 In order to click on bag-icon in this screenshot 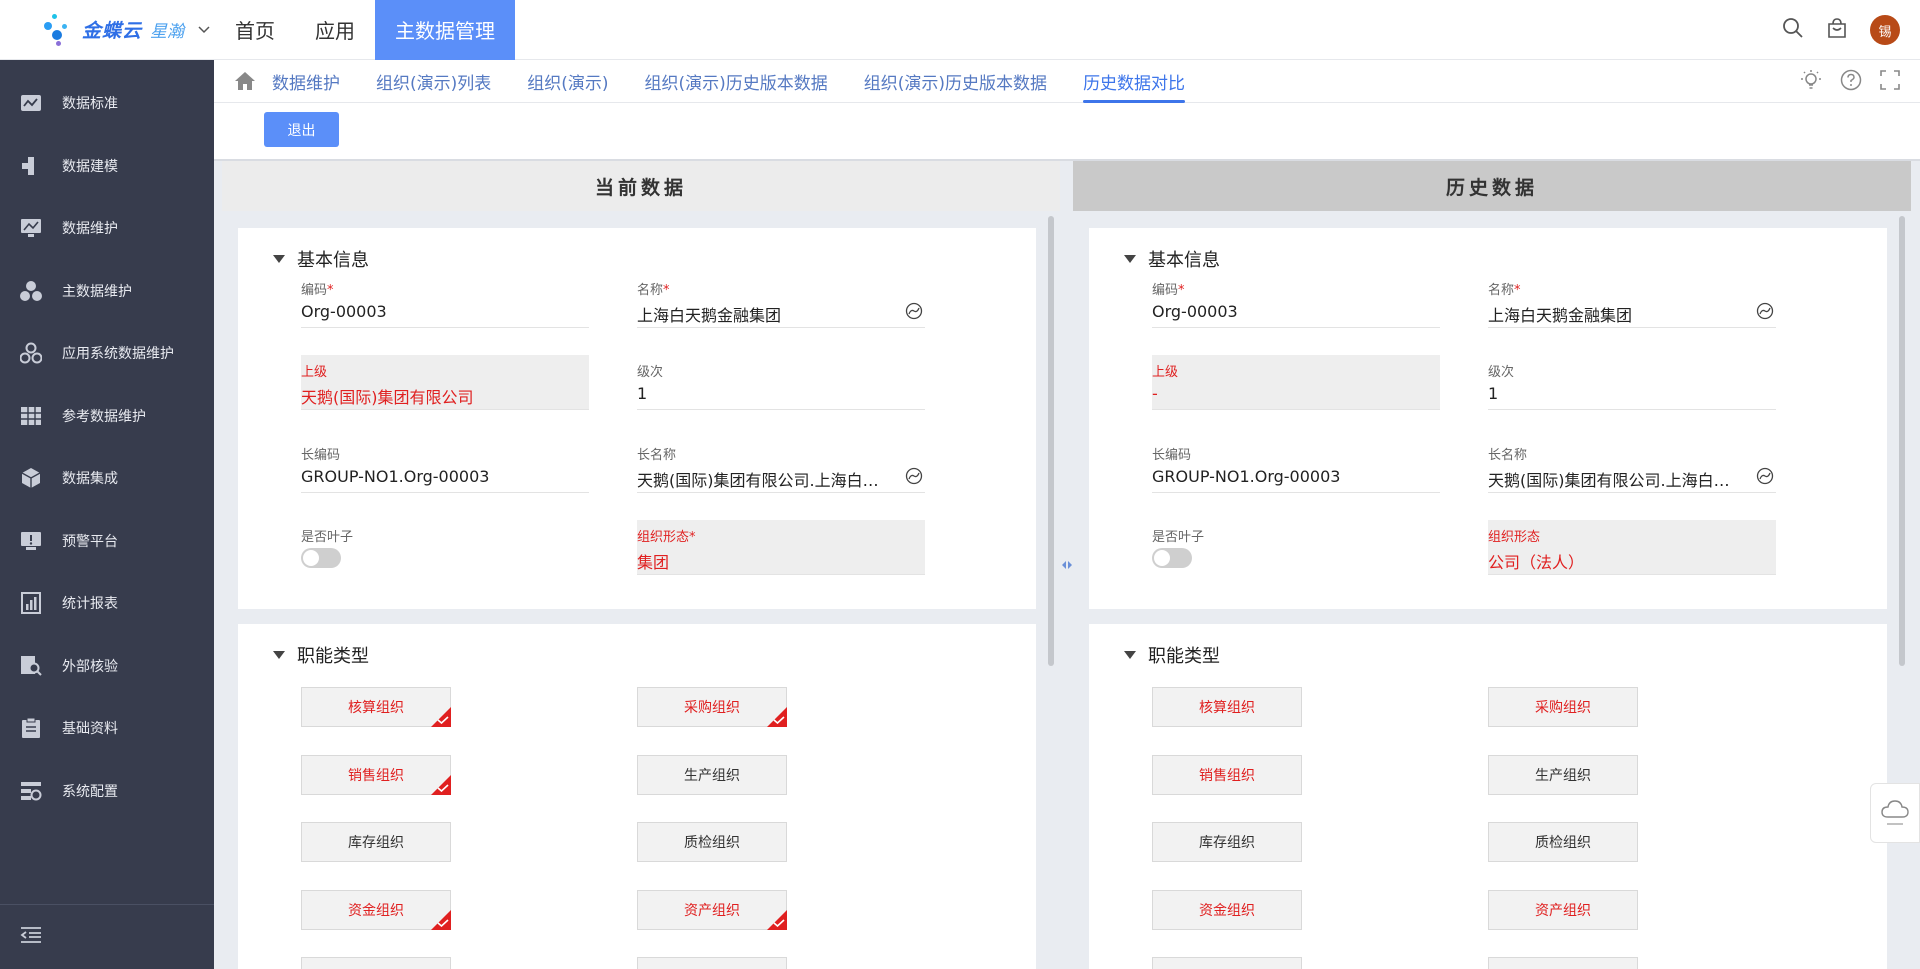, I will do `click(1837, 30)`.